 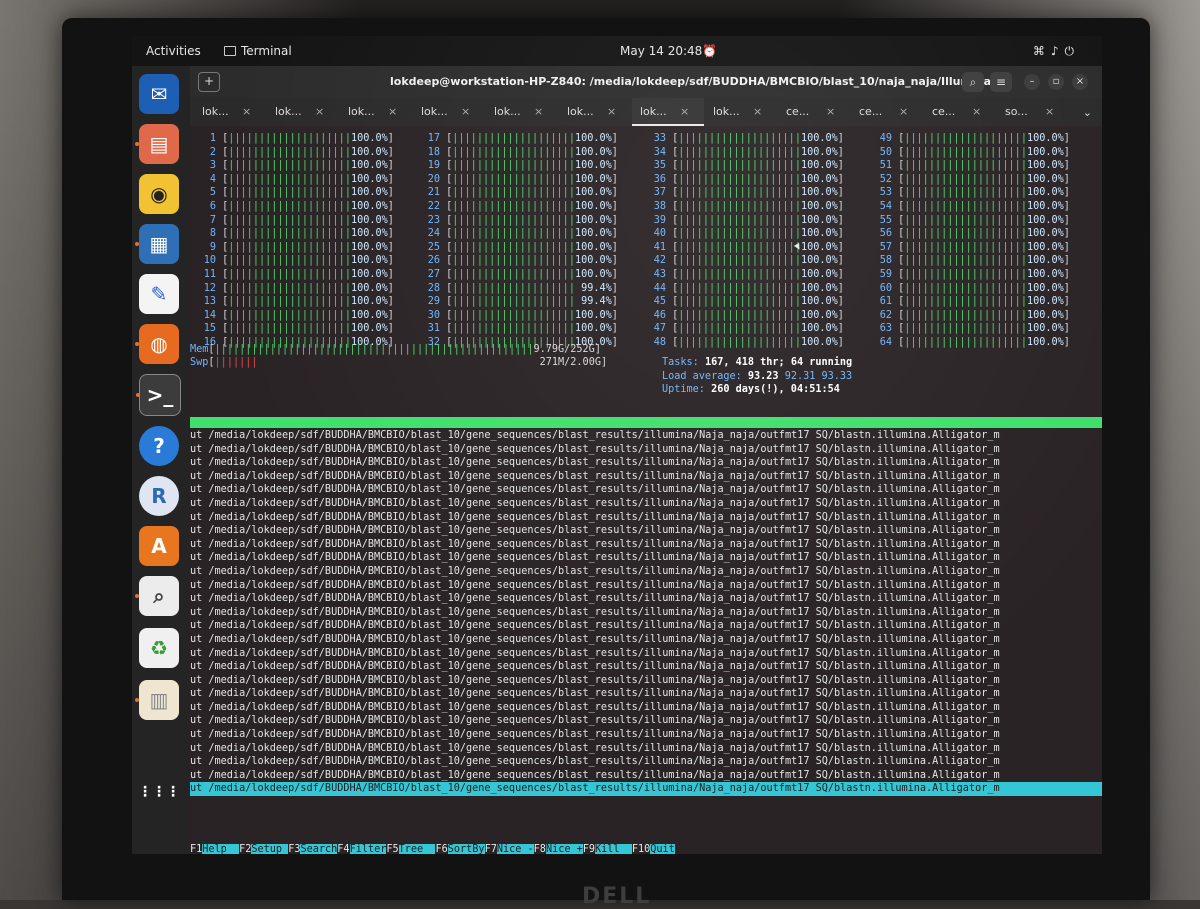 I want to click on fkey-f10: F10, so click(x=641, y=849).